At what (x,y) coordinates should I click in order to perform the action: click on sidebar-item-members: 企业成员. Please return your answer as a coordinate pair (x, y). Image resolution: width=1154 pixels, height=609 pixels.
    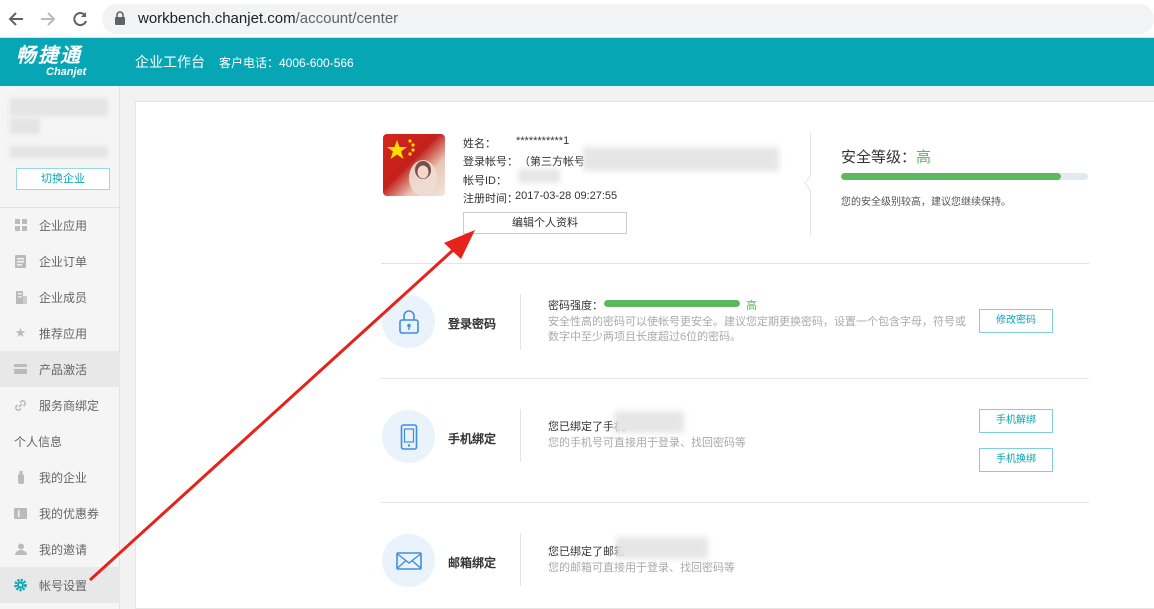
    Looking at the image, I should click on (60, 297).